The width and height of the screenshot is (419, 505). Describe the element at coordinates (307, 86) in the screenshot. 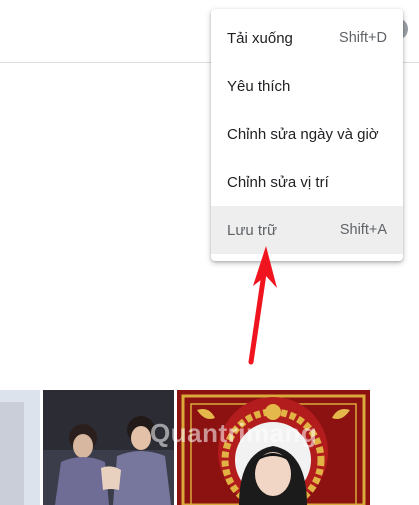

I see `menu-item-favorite: Yêu thích` at that location.